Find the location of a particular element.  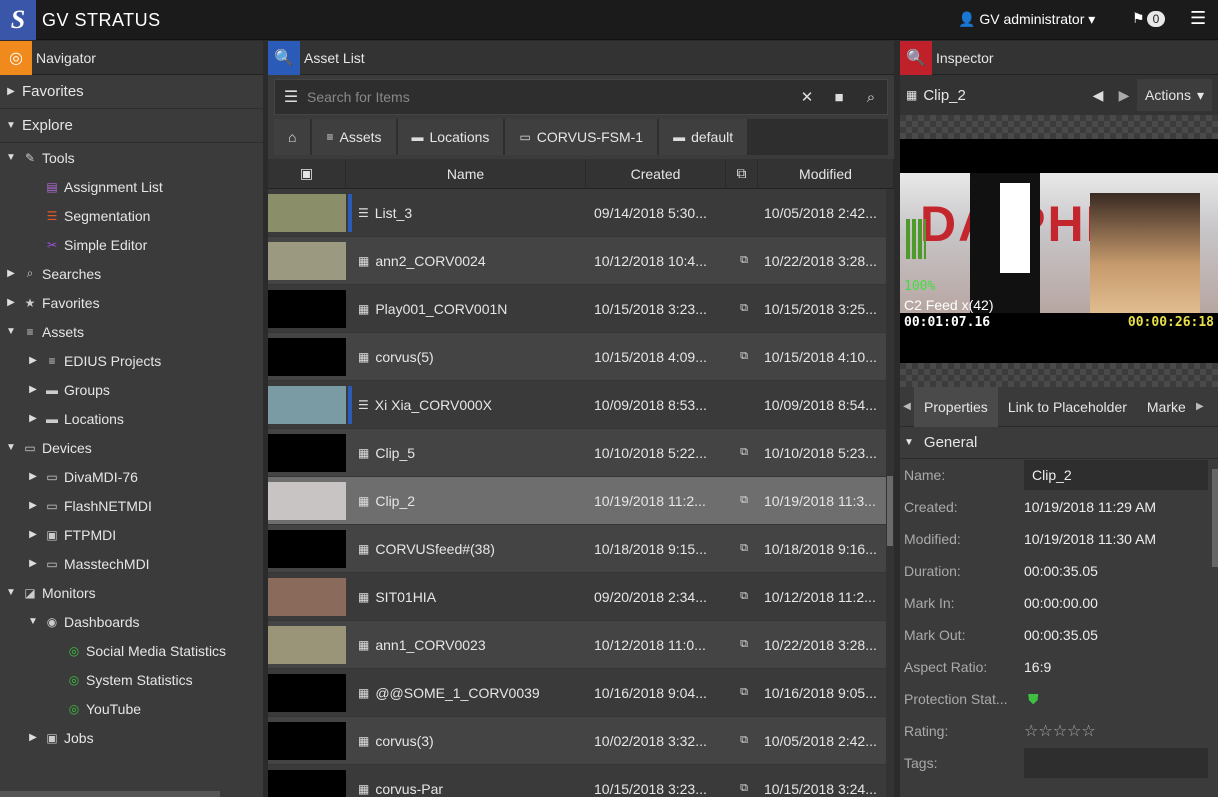

property-input is located at coordinates (1116, 763).